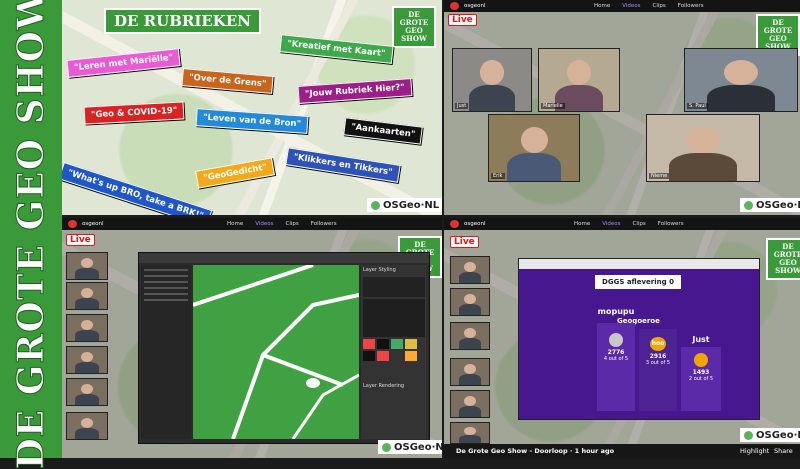  Describe the element at coordinates (394, 352) in the screenshot. I see `qgis-styling-panel: Layer Styling Layer Rendering` at that location.